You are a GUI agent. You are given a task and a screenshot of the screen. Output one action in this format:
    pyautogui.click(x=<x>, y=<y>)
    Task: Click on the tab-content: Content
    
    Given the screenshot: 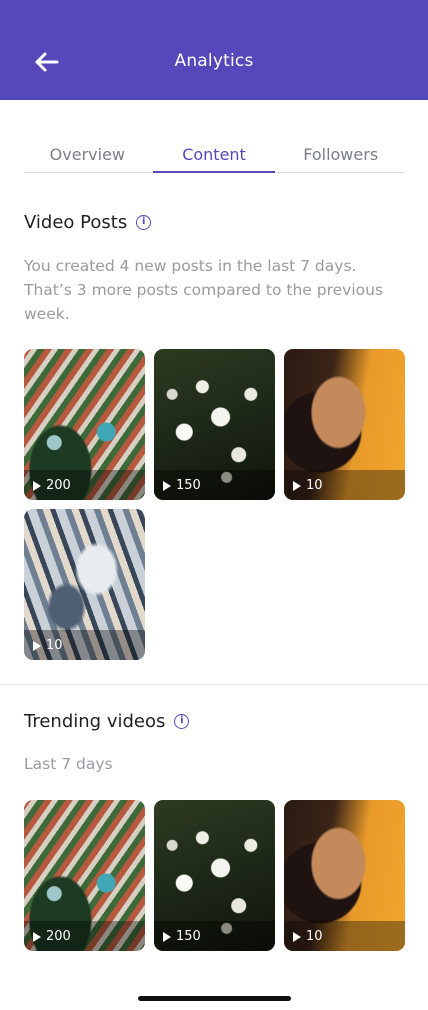 What is the action you would take?
    pyautogui.click(x=214, y=156)
    